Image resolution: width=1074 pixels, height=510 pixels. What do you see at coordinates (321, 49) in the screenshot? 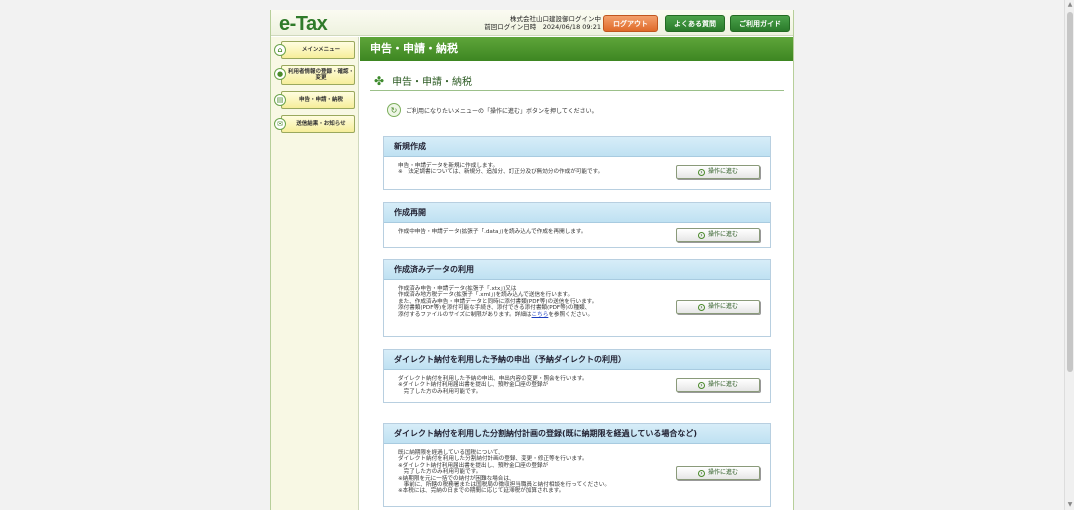
I see `sidebar-item-label: メインメニュー` at bounding box center [321, 49].